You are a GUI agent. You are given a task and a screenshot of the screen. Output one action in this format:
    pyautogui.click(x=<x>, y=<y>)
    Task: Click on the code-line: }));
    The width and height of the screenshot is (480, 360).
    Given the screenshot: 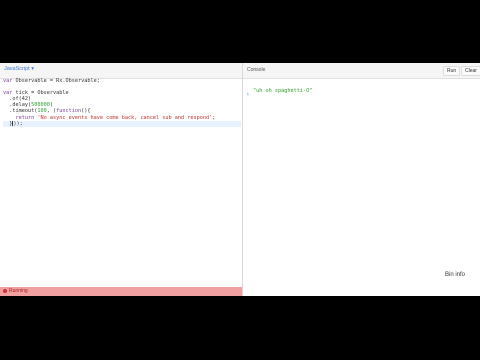 What is the action you would take?
    pyautogui.click(x=122, y=123)
    